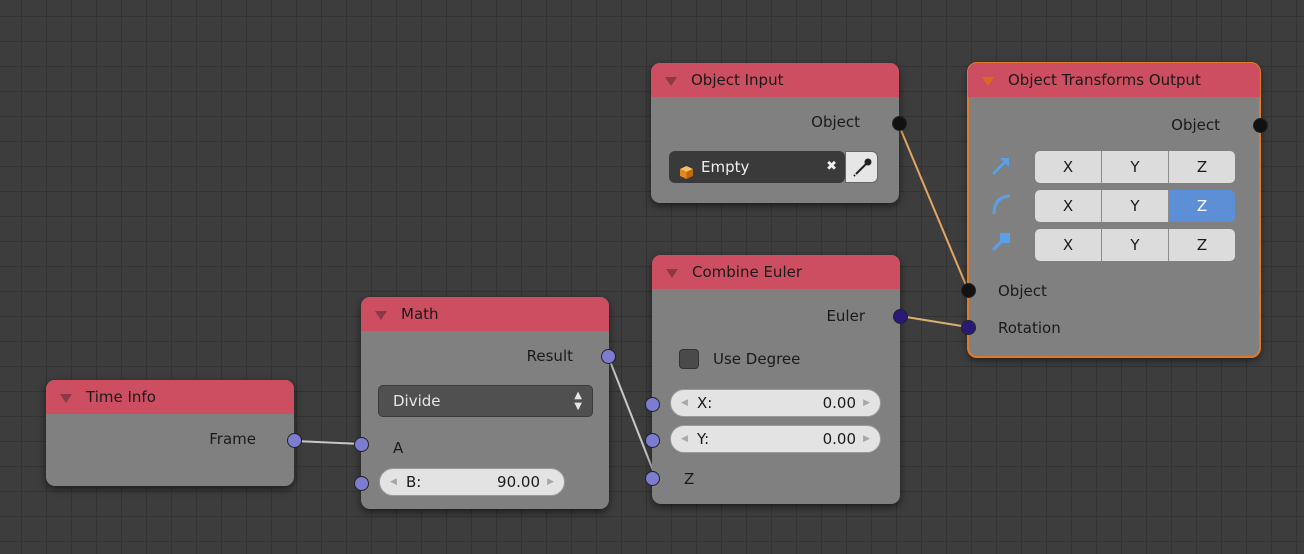  What do you see at coordinates (632, 417) in the screenshot?
I see `link-result-to-z` at bounding box center [632, 417].